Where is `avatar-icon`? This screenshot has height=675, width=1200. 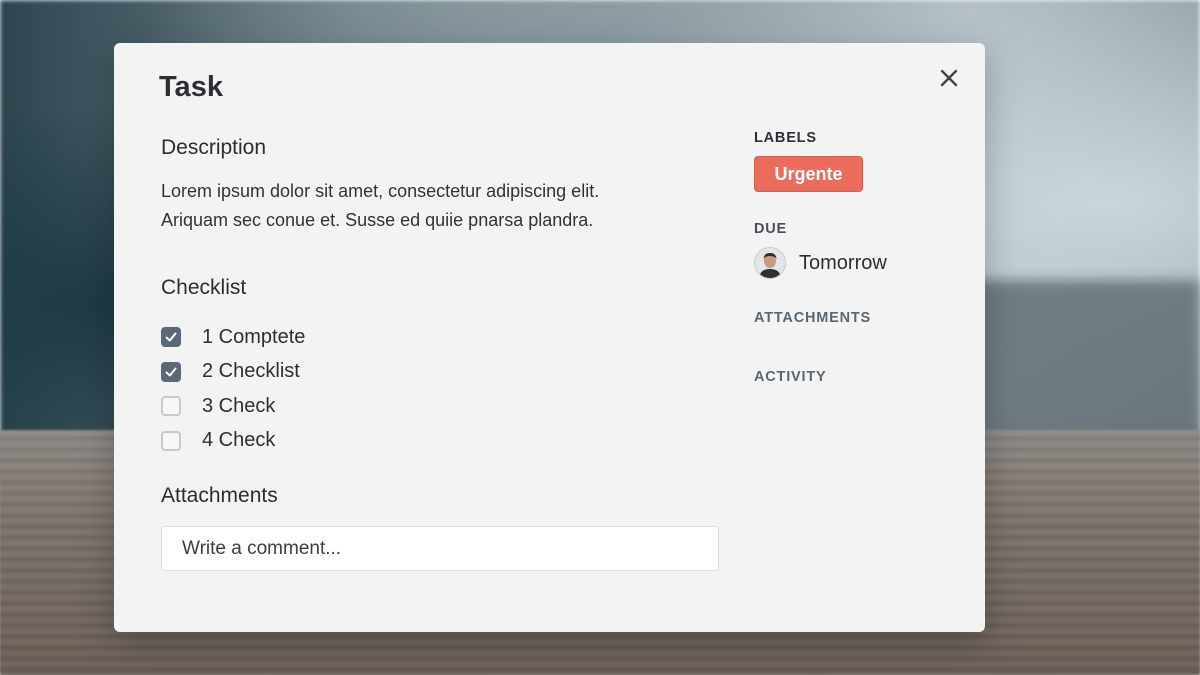
avatar-icon is located at coordinates (770, 263).